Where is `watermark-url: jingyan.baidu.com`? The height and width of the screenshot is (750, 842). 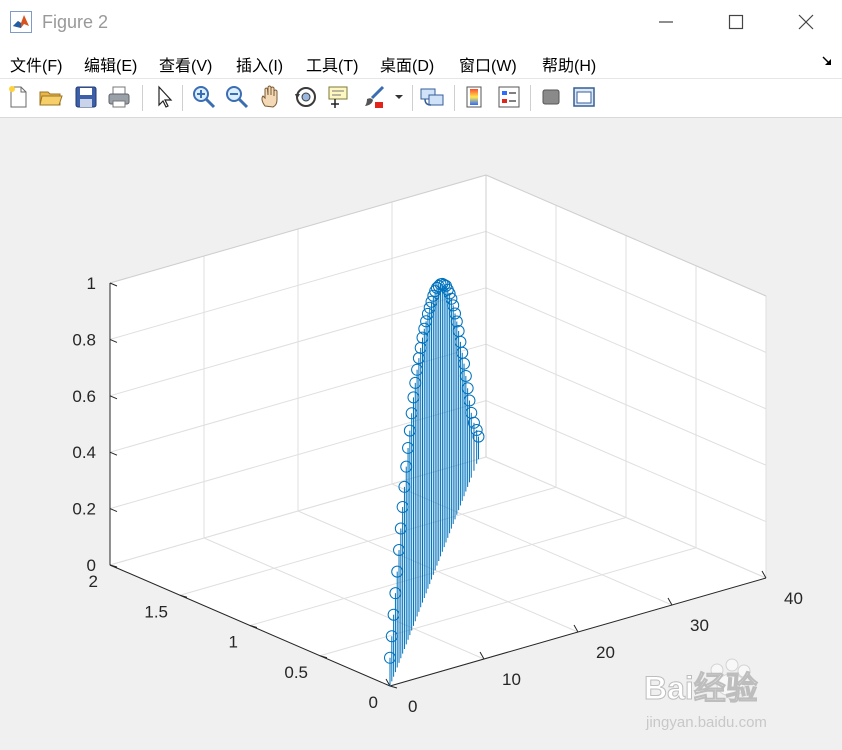
watermark-url: jingyan.baidu.com is located at coordinates (706, 722).